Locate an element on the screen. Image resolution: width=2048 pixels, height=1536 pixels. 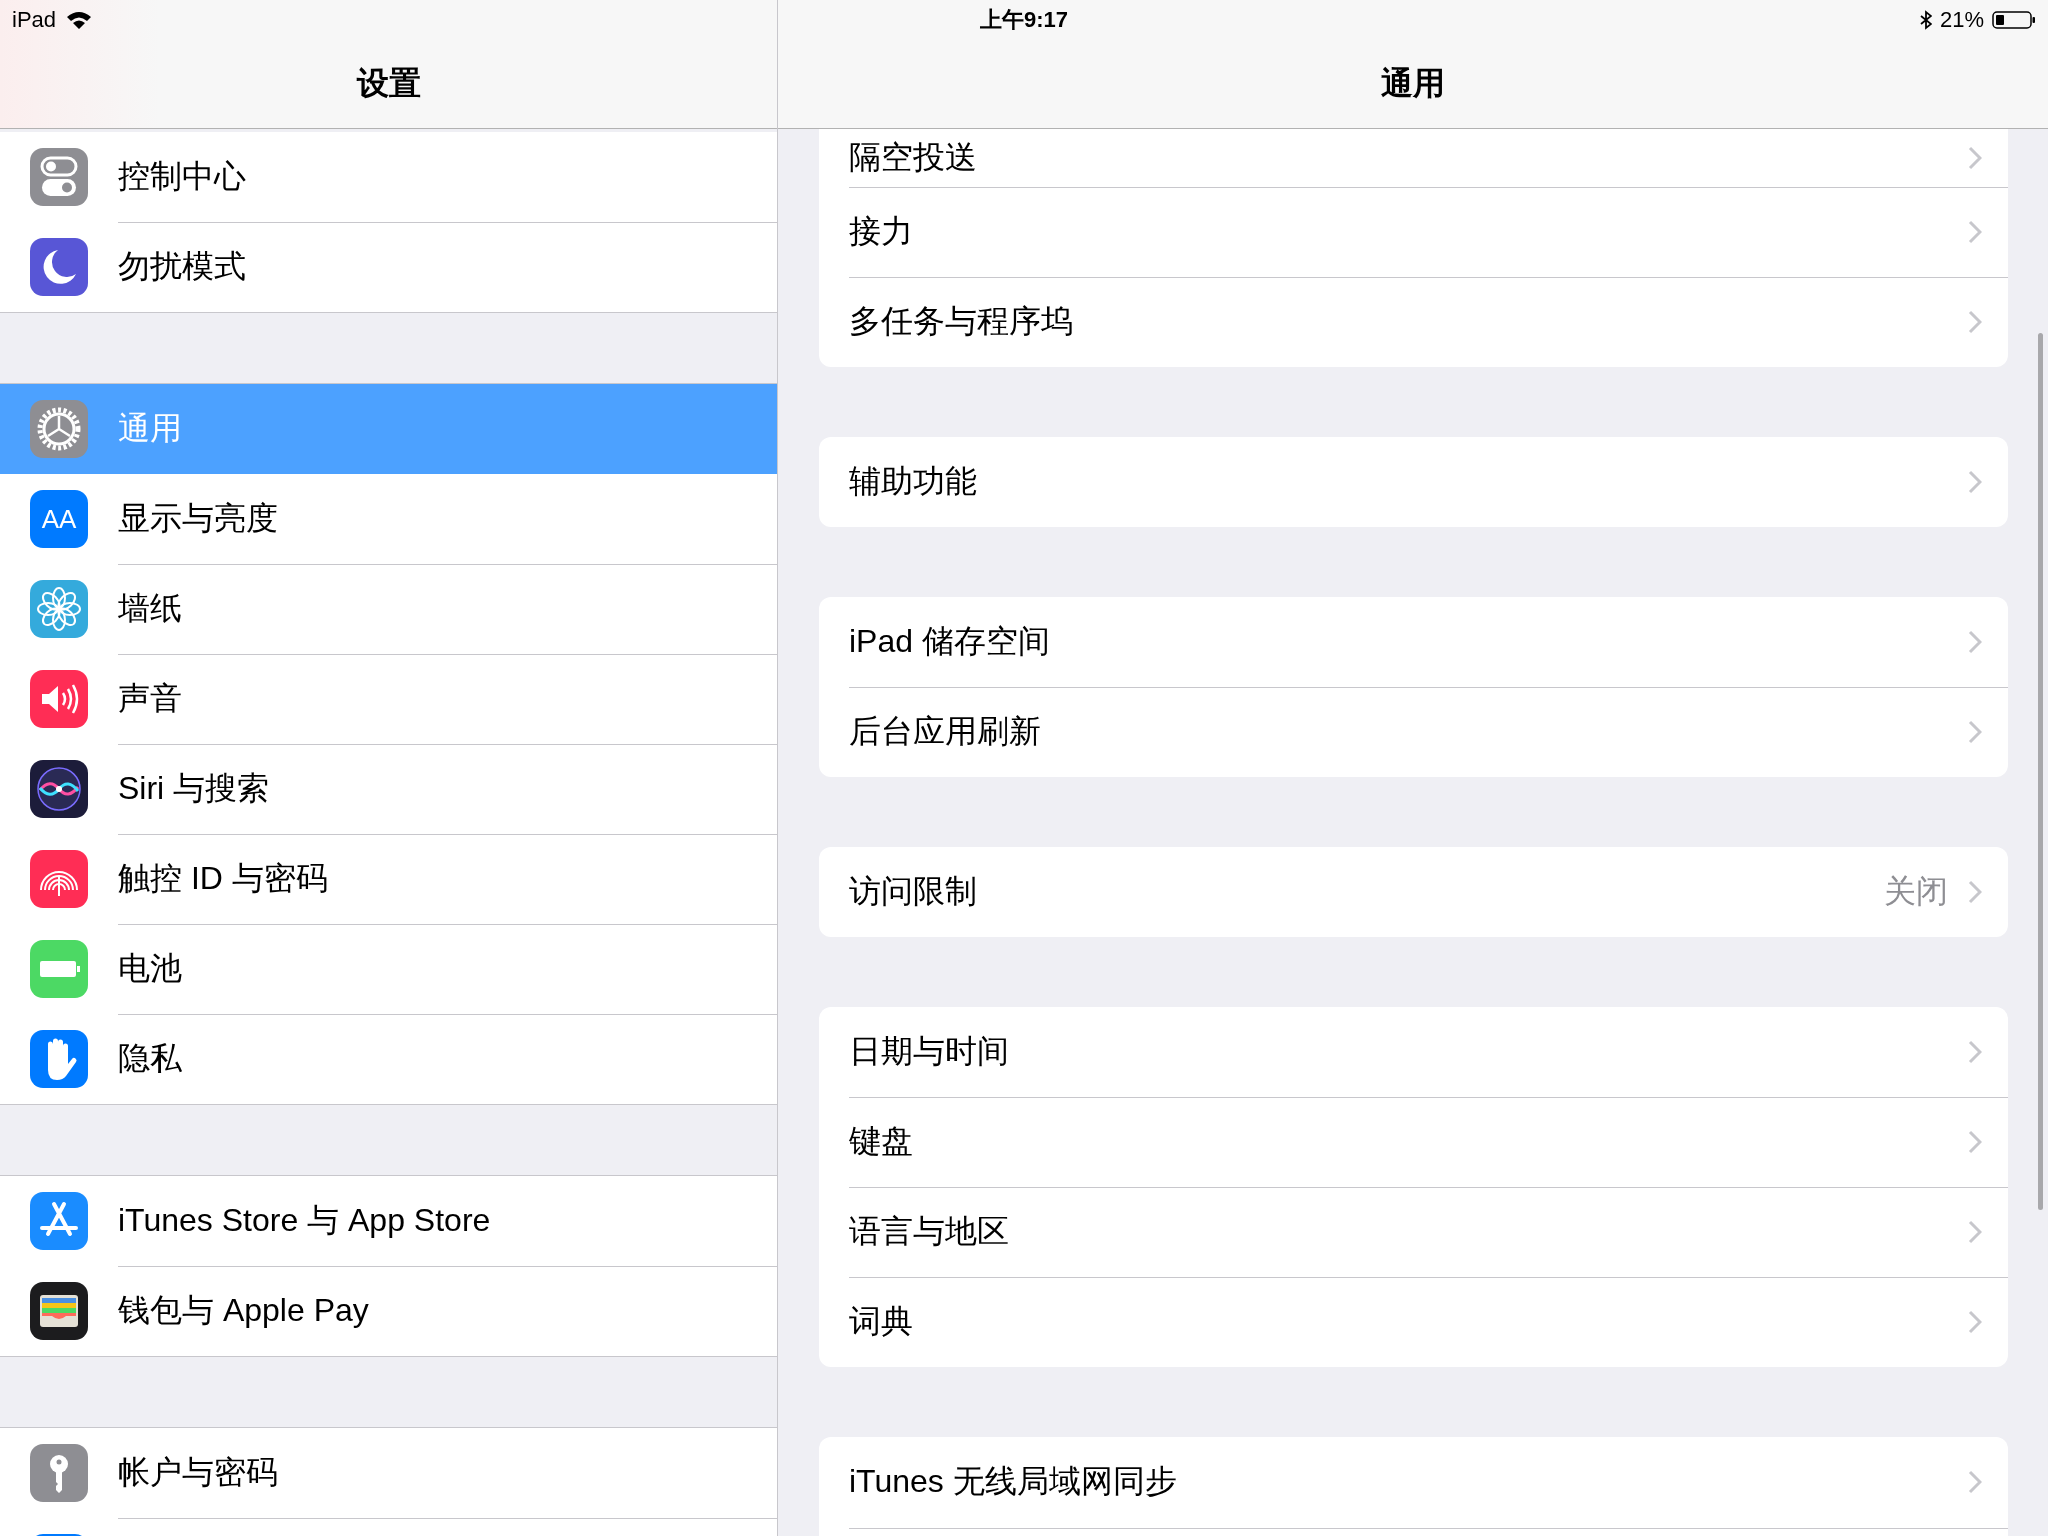
settings-row: 访问限制 关闭 is located at coordinates (1413, 892).